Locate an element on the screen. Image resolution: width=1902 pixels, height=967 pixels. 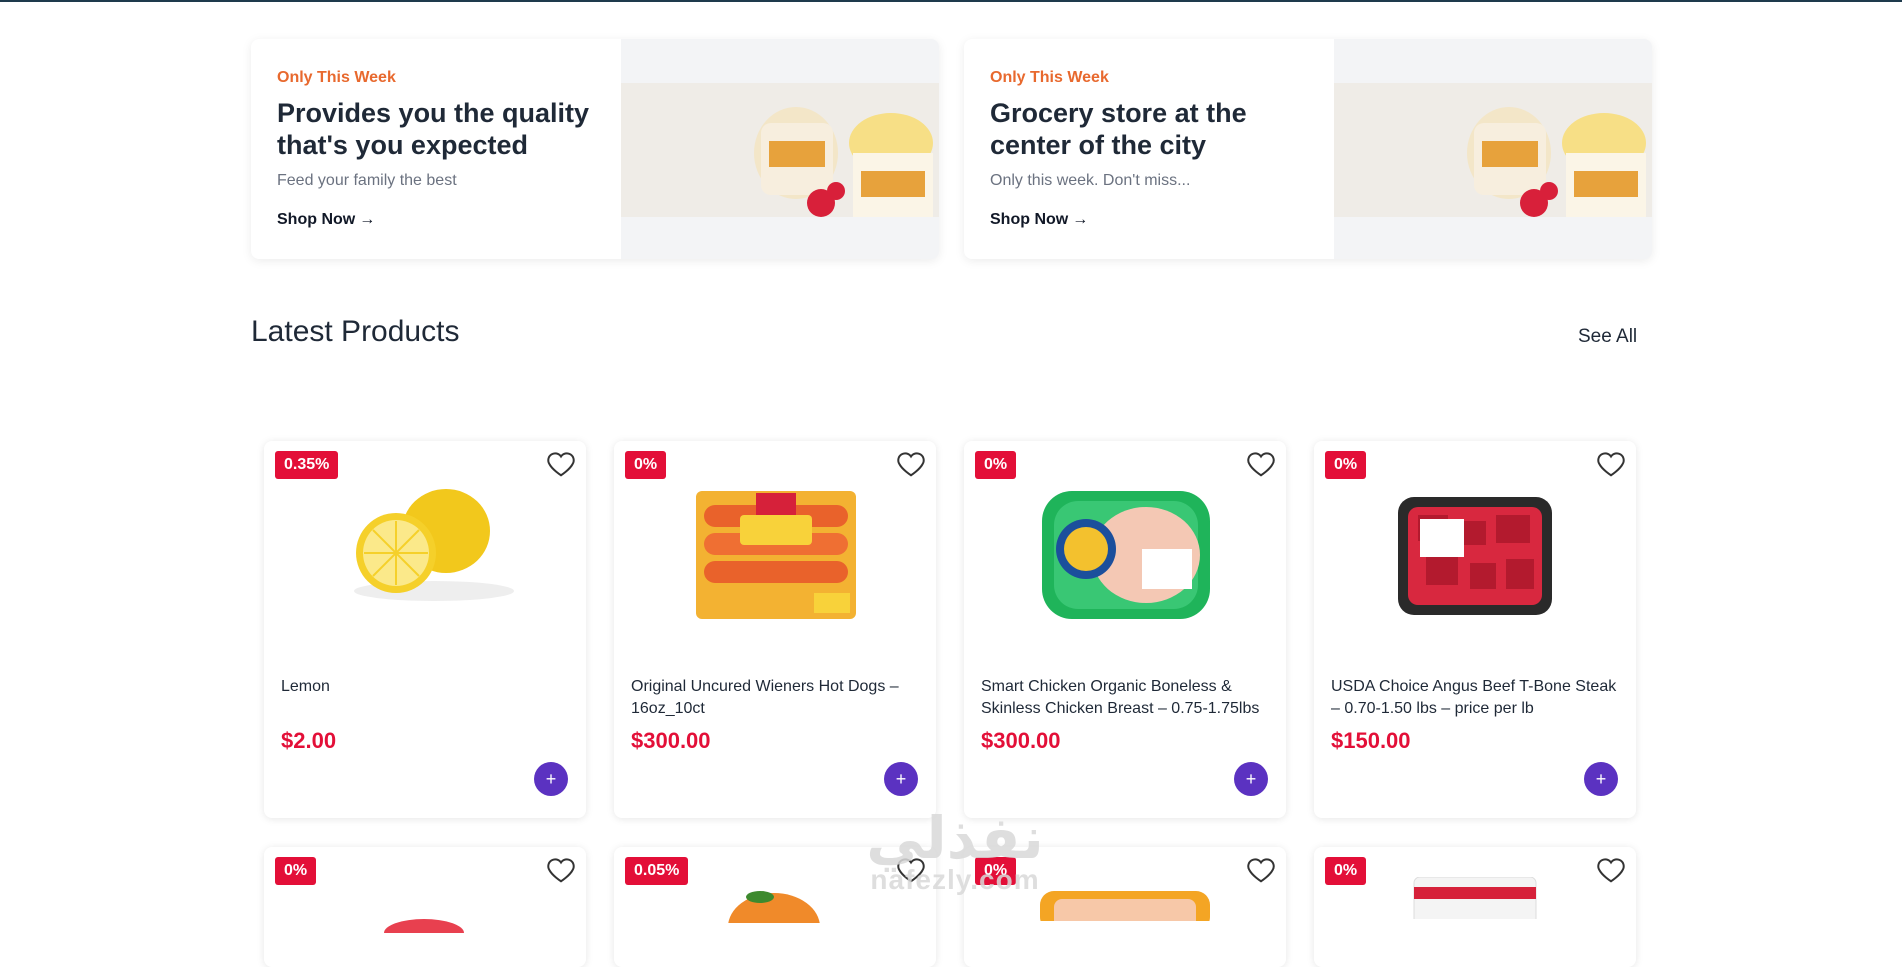
product-price: $150.00 is located at coordinates (1371, 740).